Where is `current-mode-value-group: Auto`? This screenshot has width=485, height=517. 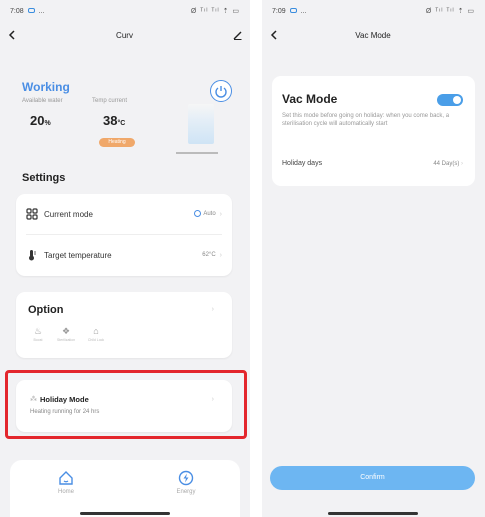 current-mode-value-group: Auto is located at coordinates (205, 214).